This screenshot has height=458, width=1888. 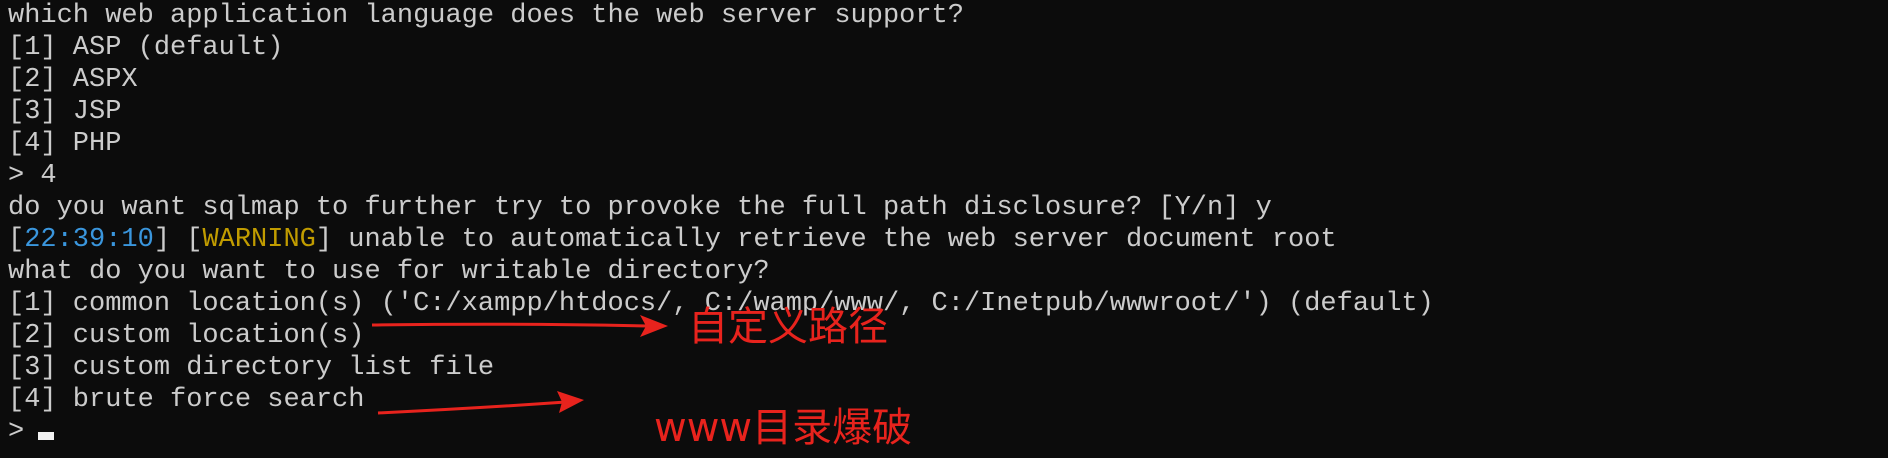 I want to click on prompt-symbol: >, so click(x=16, y=432).